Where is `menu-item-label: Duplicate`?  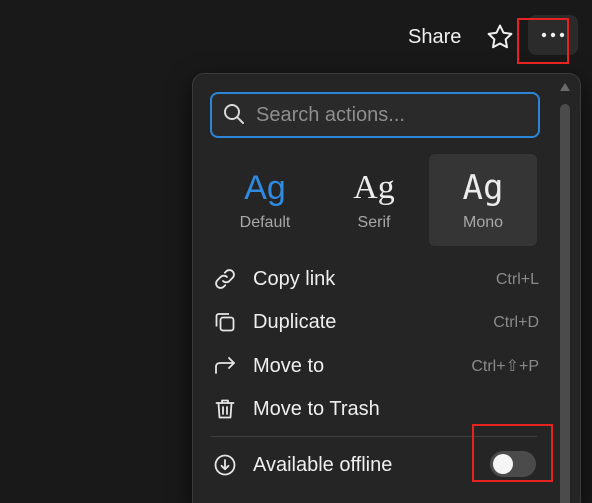 menu-item-label: Duplicate is located at coordinates (295, 322).